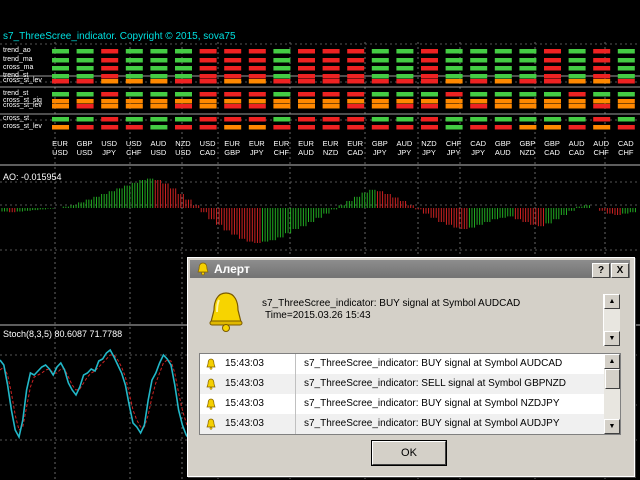 The width and height of the screenshot is (640, 480). Describe the element at coordinates (612, 394) in the screenshot. I see `list-scrollbar: ▲ ▼` at that location.